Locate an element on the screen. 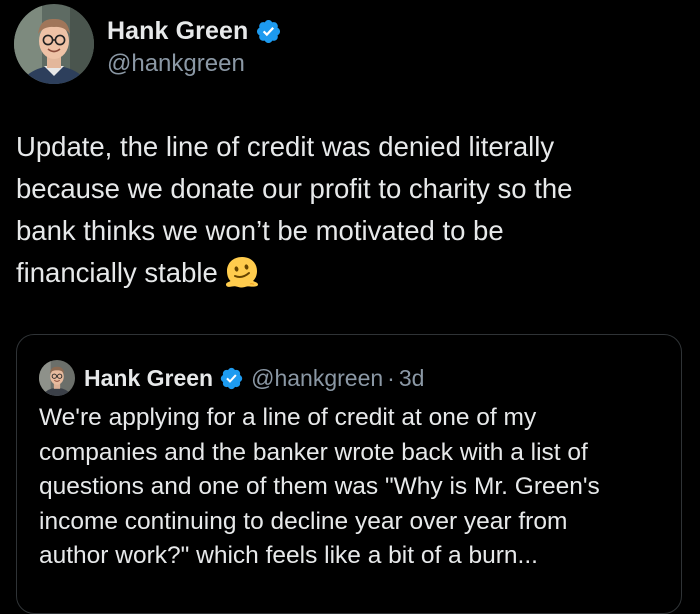  tweet-header: Hank Green @hankgreen is located at coordinates (148, 44).